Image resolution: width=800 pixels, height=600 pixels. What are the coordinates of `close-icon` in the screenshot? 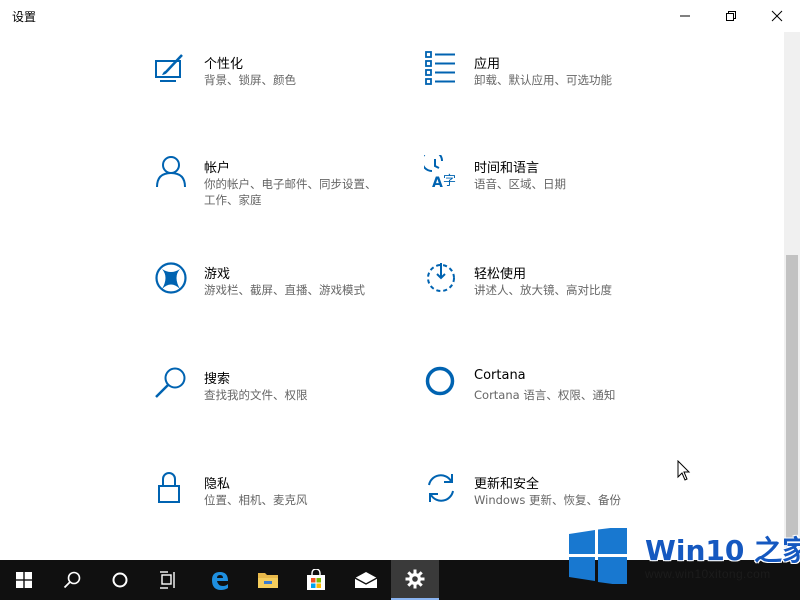 It's located at (777, 16).